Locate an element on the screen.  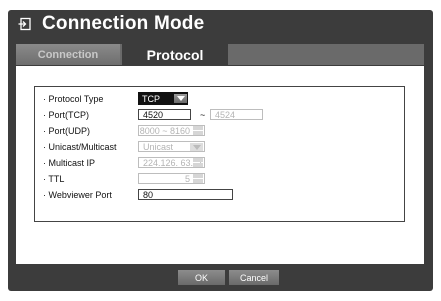
protocol-type-row: · Protocol Type is located at coordinates (90, 99).